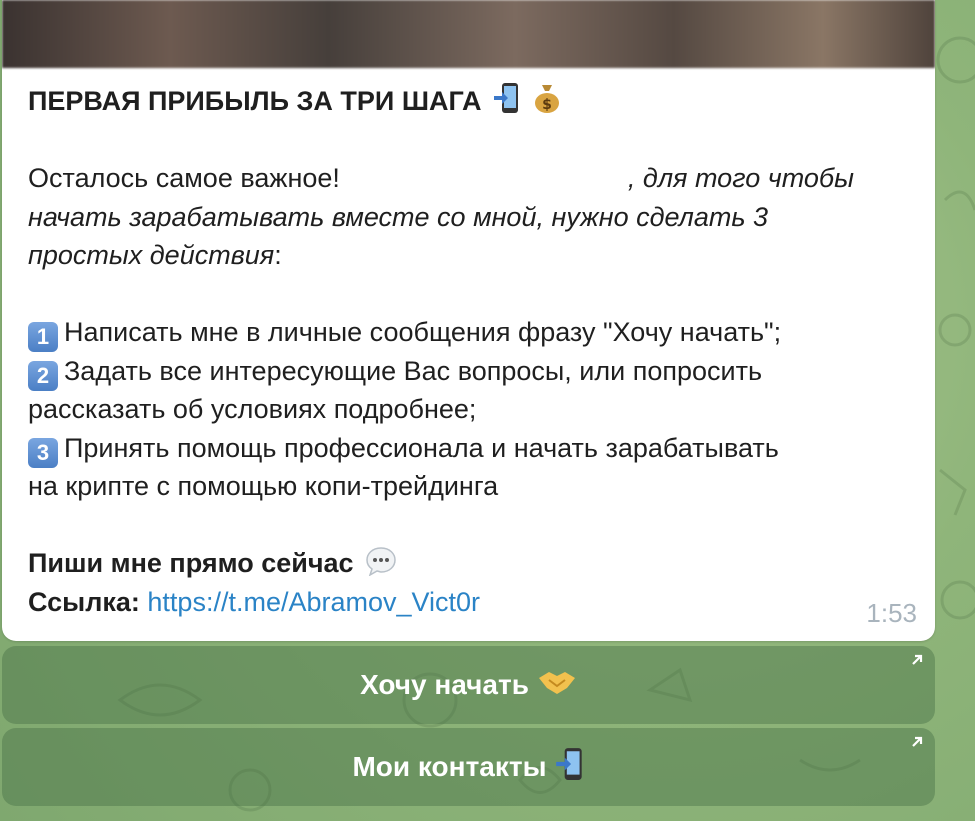 The height and width of the screenshot is (821, 975). What do you see at coordinates (43, 337) in the screenshot?
I see `keycap-1-icon: 1` at bounding box center [43, 337].